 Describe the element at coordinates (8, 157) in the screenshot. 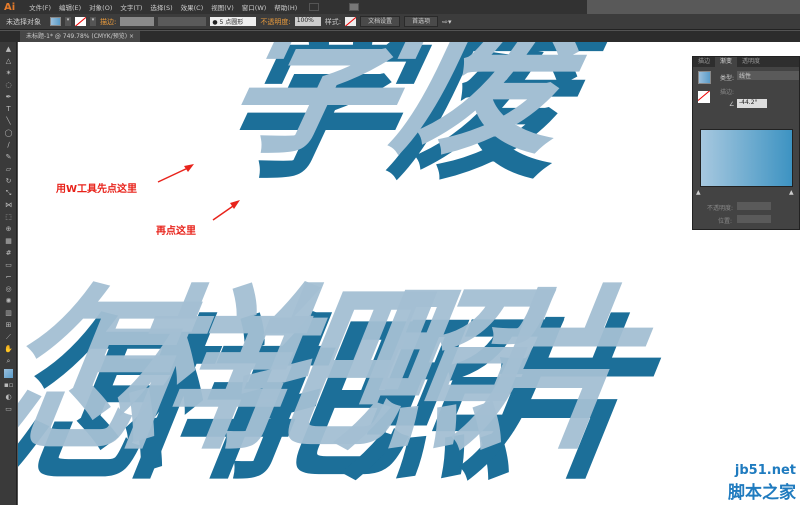

I see `pencil-tool-icon: ✎` at that location.